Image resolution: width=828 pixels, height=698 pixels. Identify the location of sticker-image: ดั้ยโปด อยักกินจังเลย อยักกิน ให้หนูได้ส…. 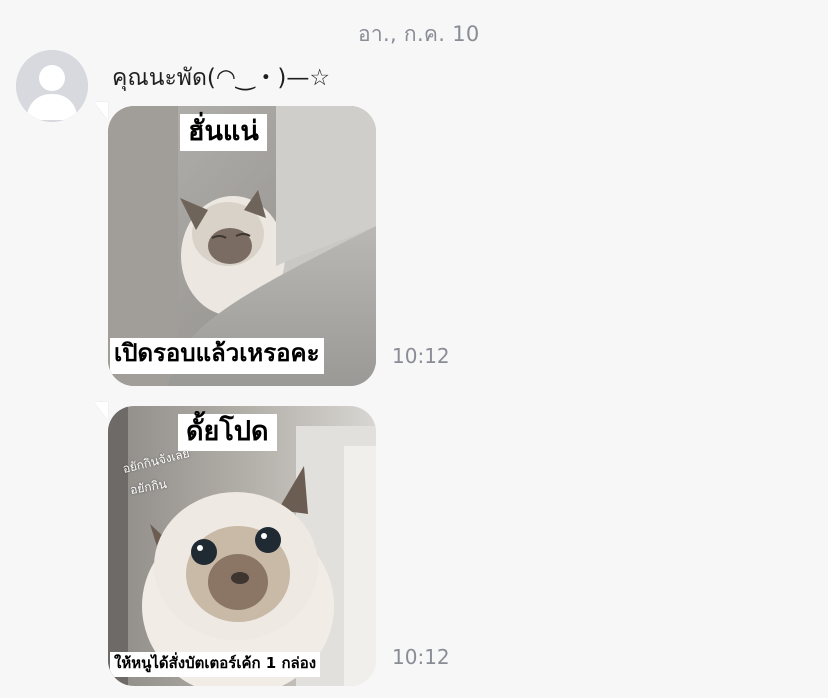
(242, 546).